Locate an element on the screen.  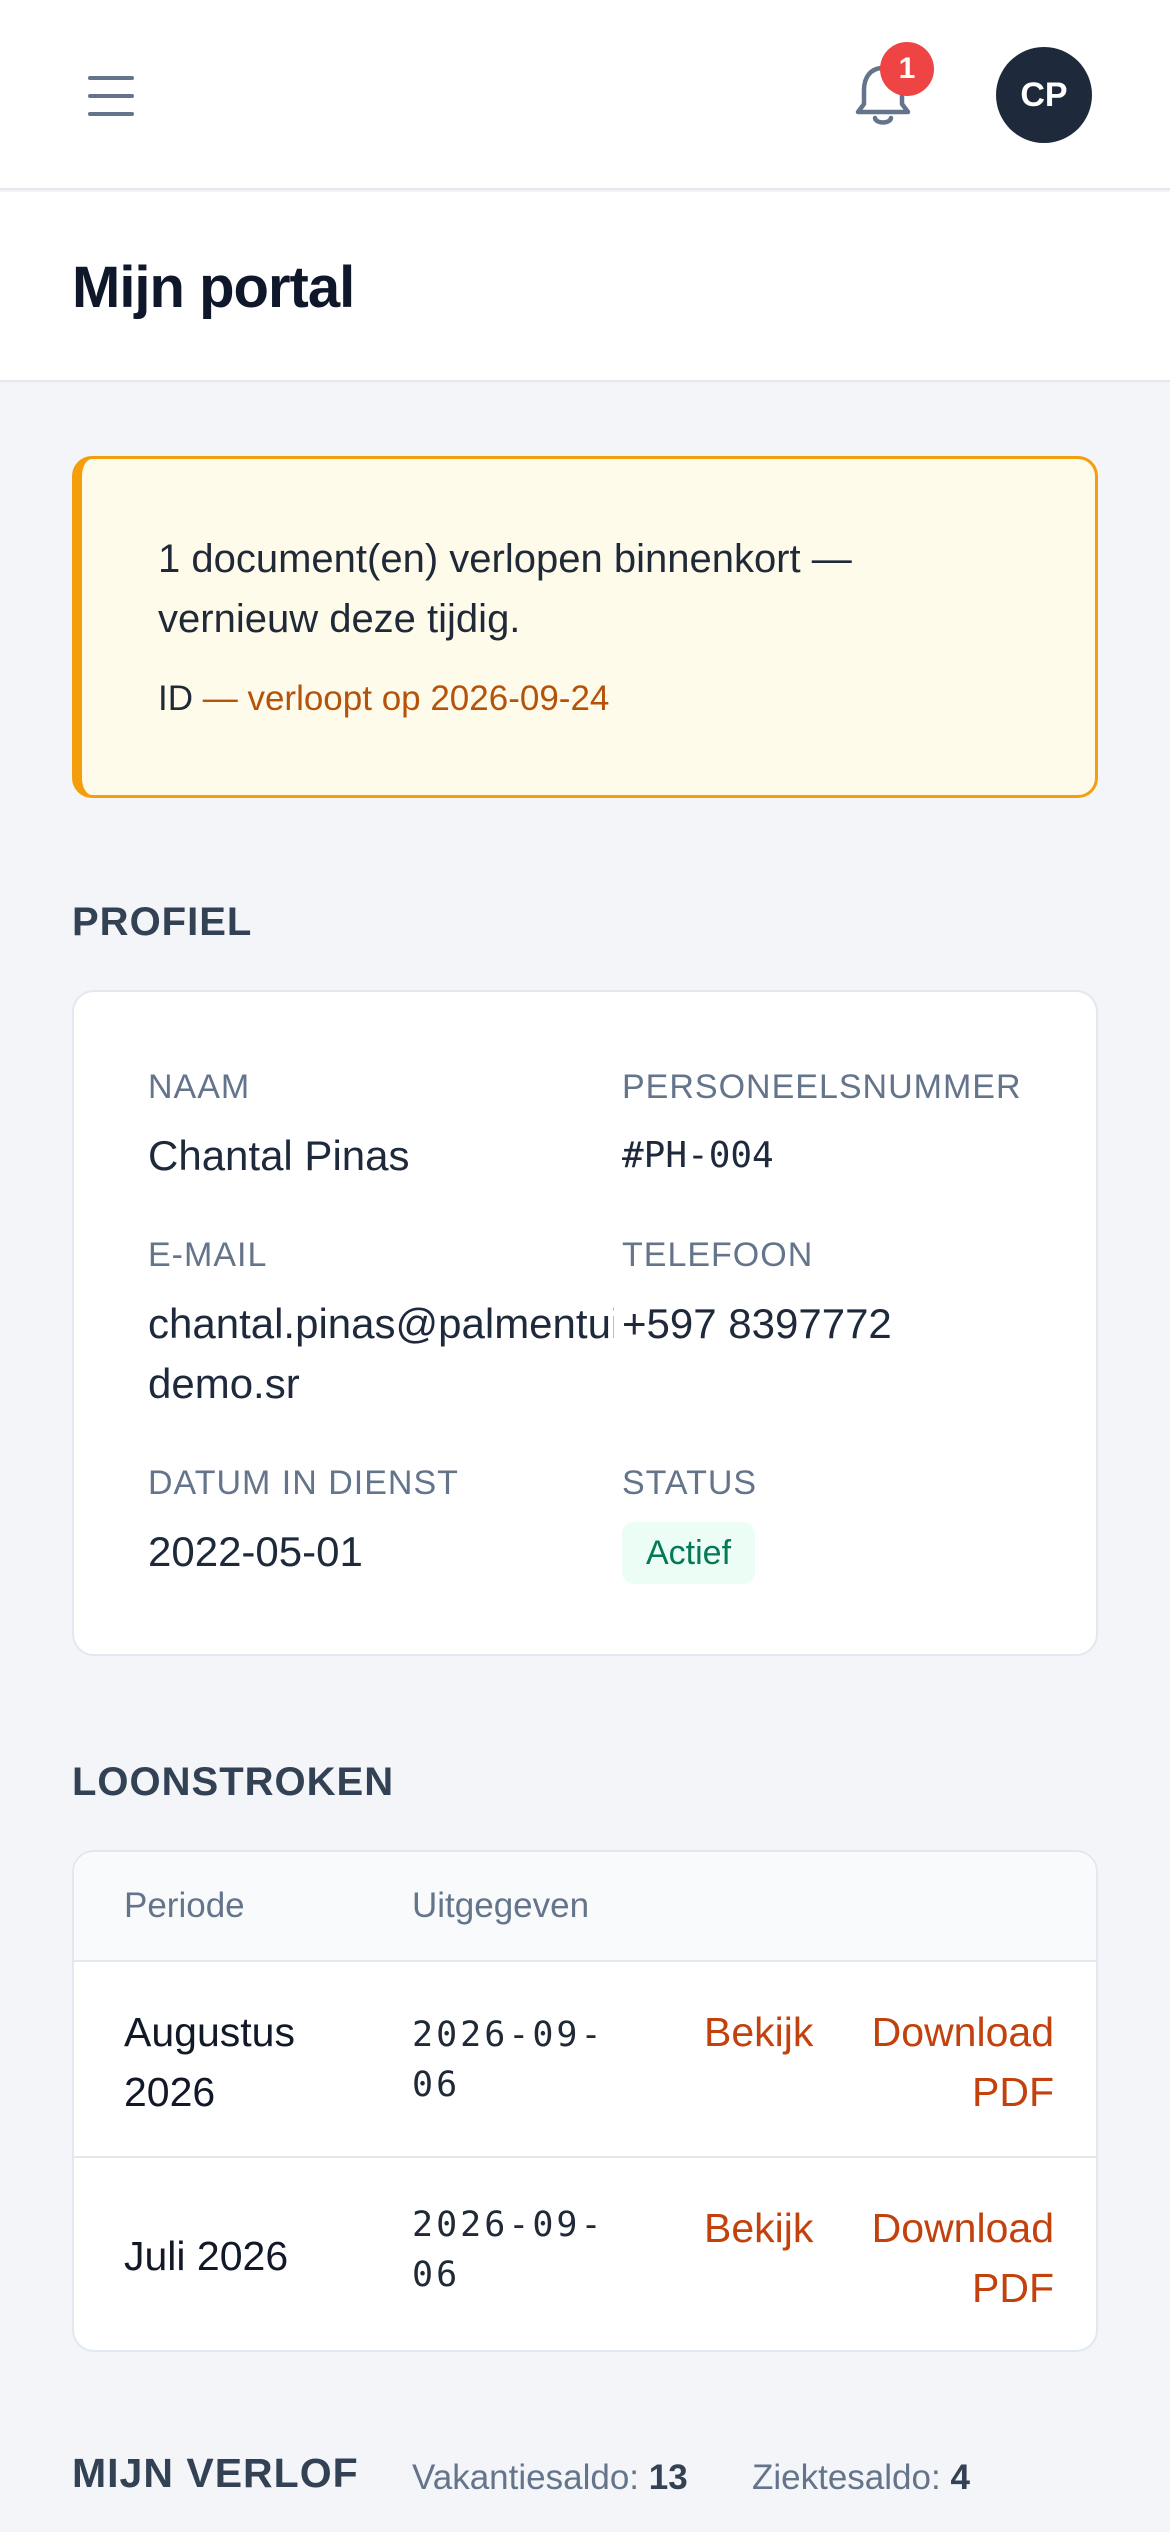
leave-section-title: MIJN VERLOF is located at coordinates (215, 2473).